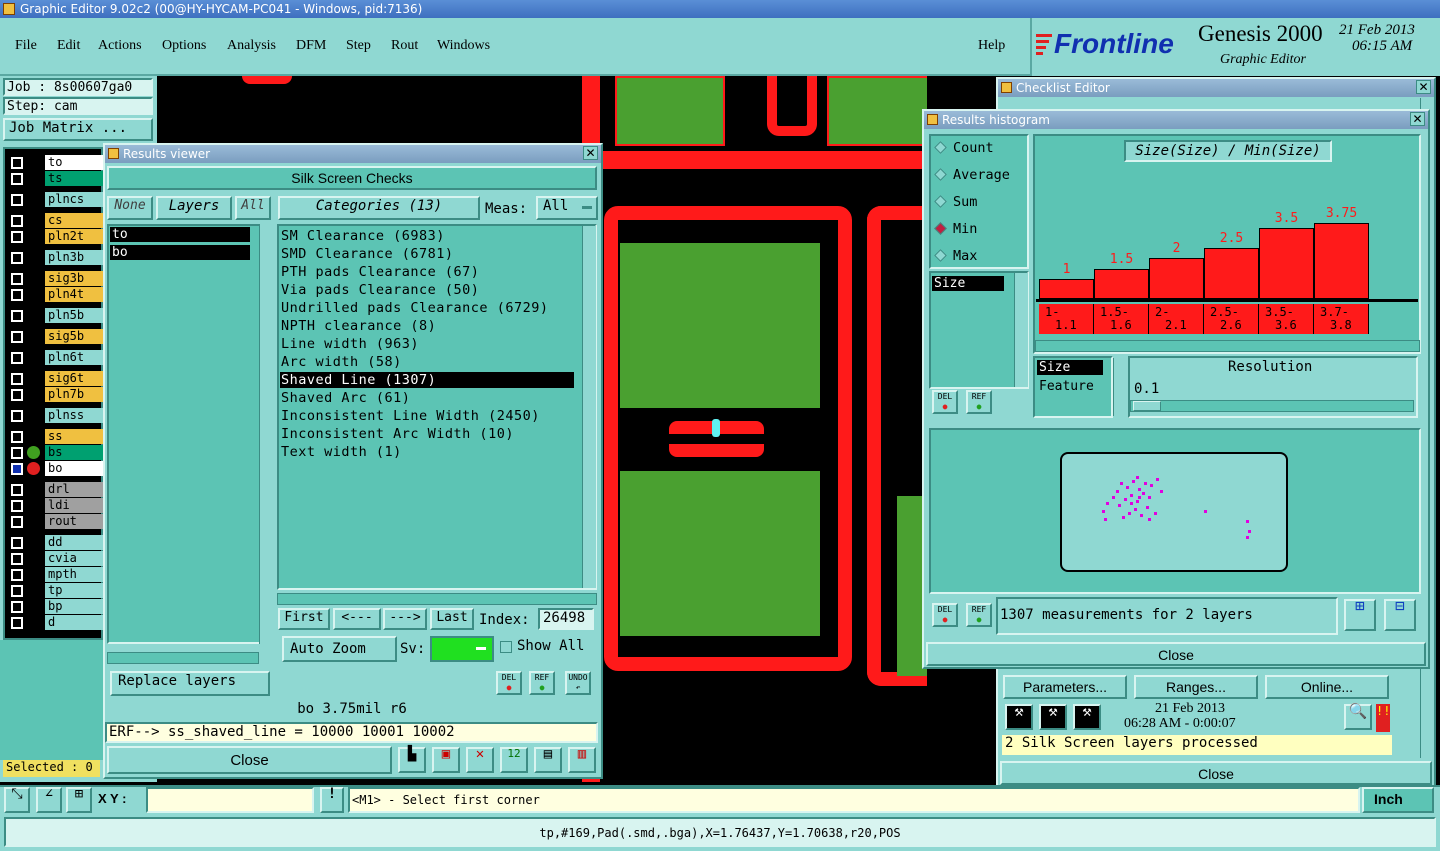  What do you see at coordinates (339, 649) in the screenshot?
I see `auto-zoom-select: Auto Zoom` at bounding box center [339, 649].